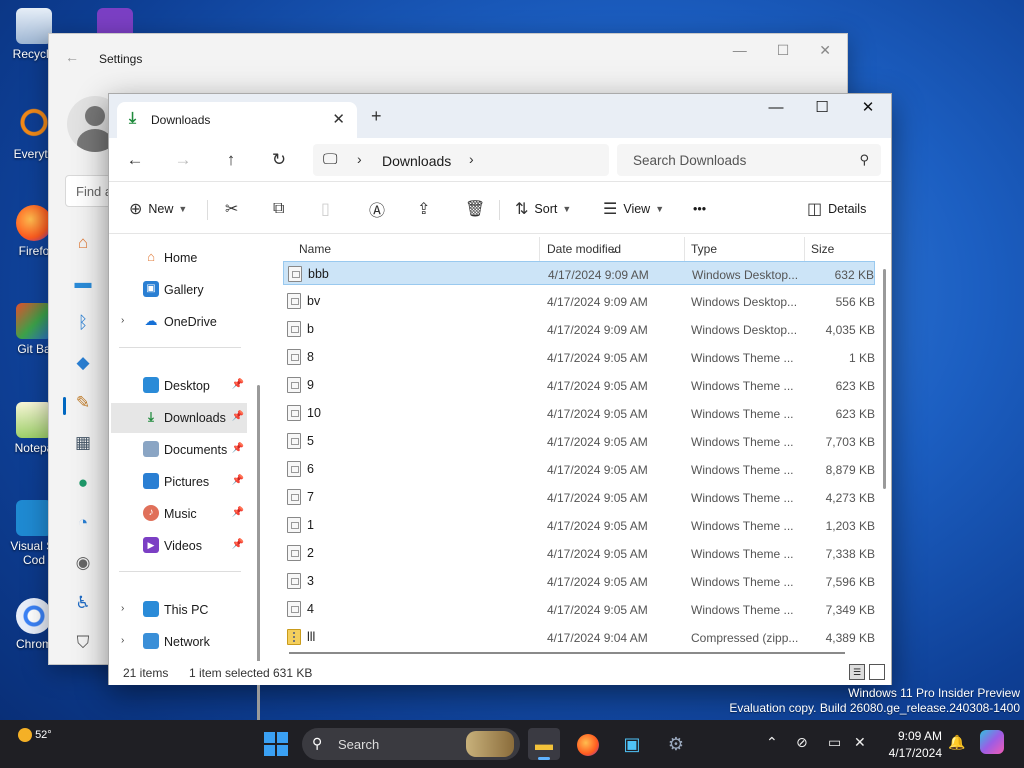 The width and height of the screenshot is (1024, 768). Describe the element at coordinates (281, 209) in the screenshot. I see `copy-button: ⧉` at that location.